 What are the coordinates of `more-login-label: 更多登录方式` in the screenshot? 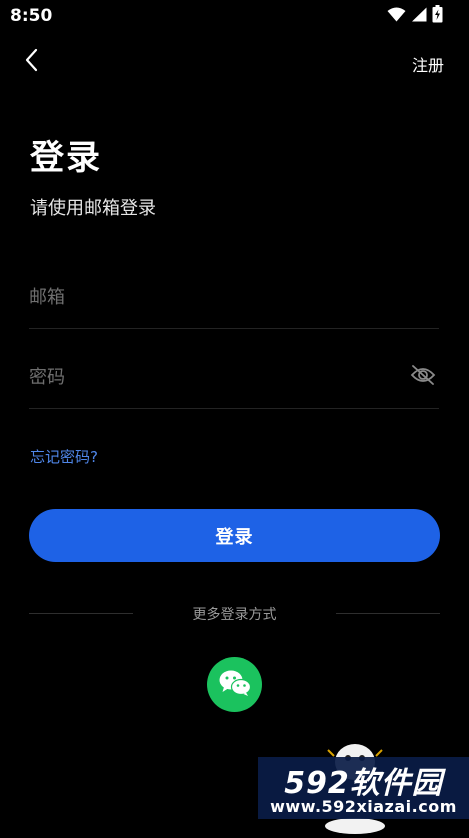 It's located at (234, 615).